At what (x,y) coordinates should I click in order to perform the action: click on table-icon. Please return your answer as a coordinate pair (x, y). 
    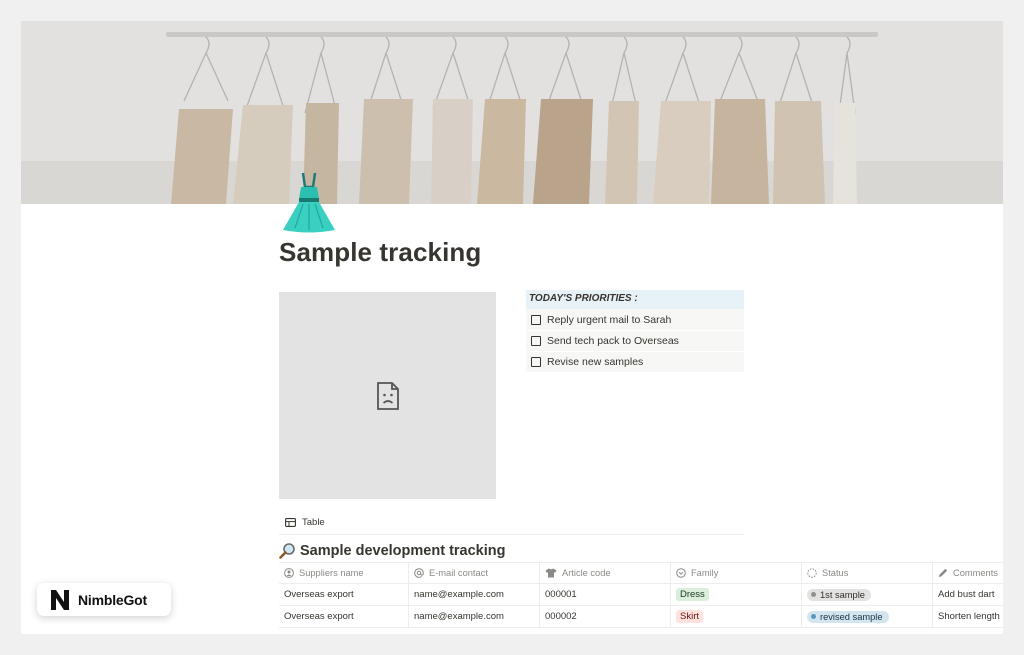
    Looking at the image, I should click on (290, 522).